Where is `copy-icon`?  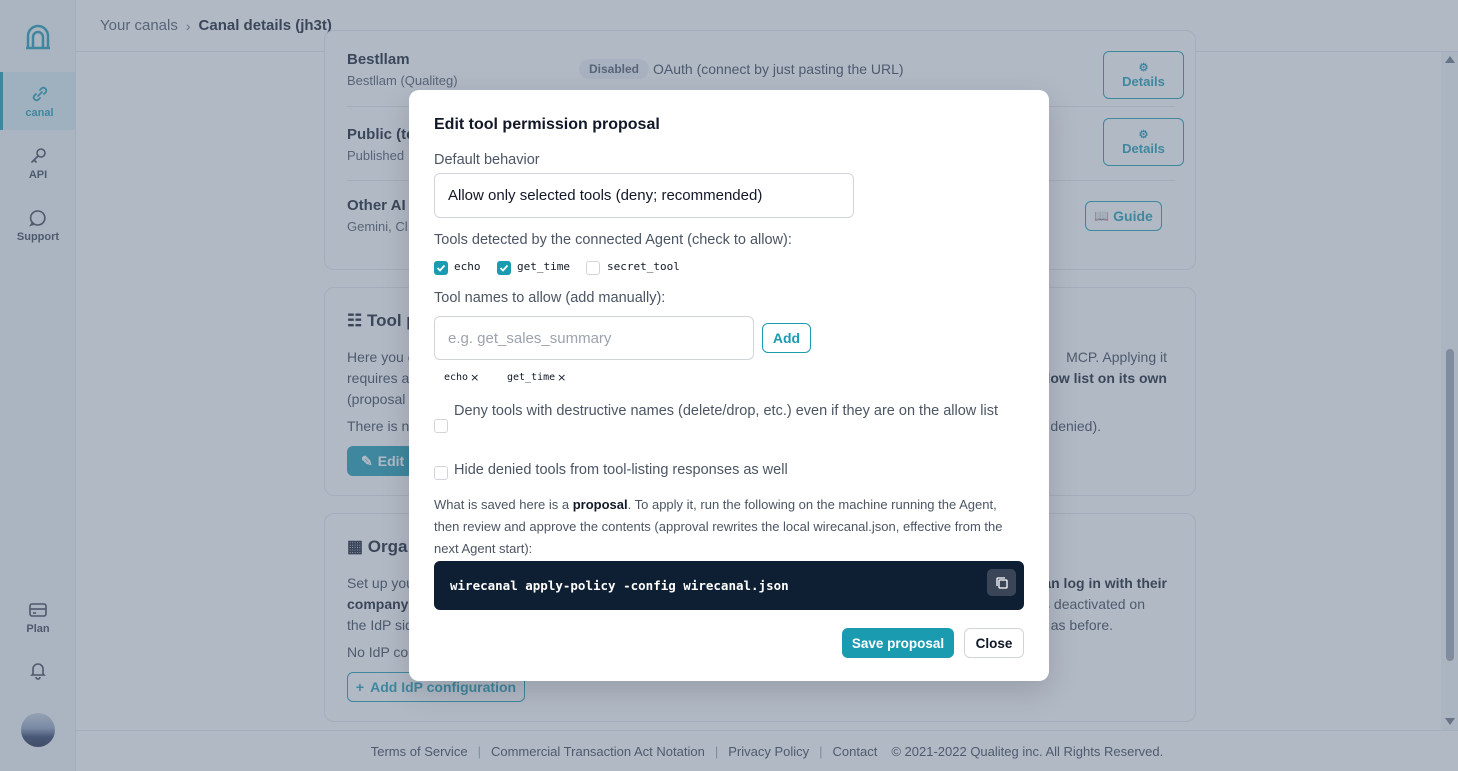
copy-icon is located at coordinates (1001, 582).